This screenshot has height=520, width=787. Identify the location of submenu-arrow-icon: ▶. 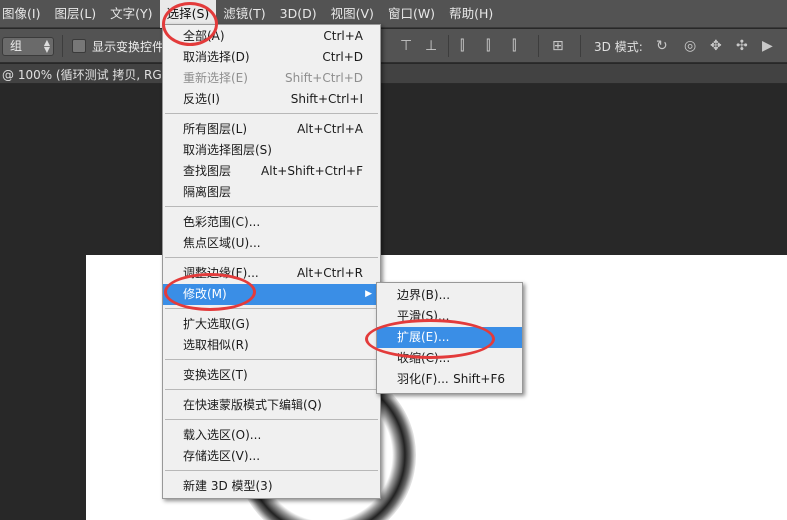
(368, 294).